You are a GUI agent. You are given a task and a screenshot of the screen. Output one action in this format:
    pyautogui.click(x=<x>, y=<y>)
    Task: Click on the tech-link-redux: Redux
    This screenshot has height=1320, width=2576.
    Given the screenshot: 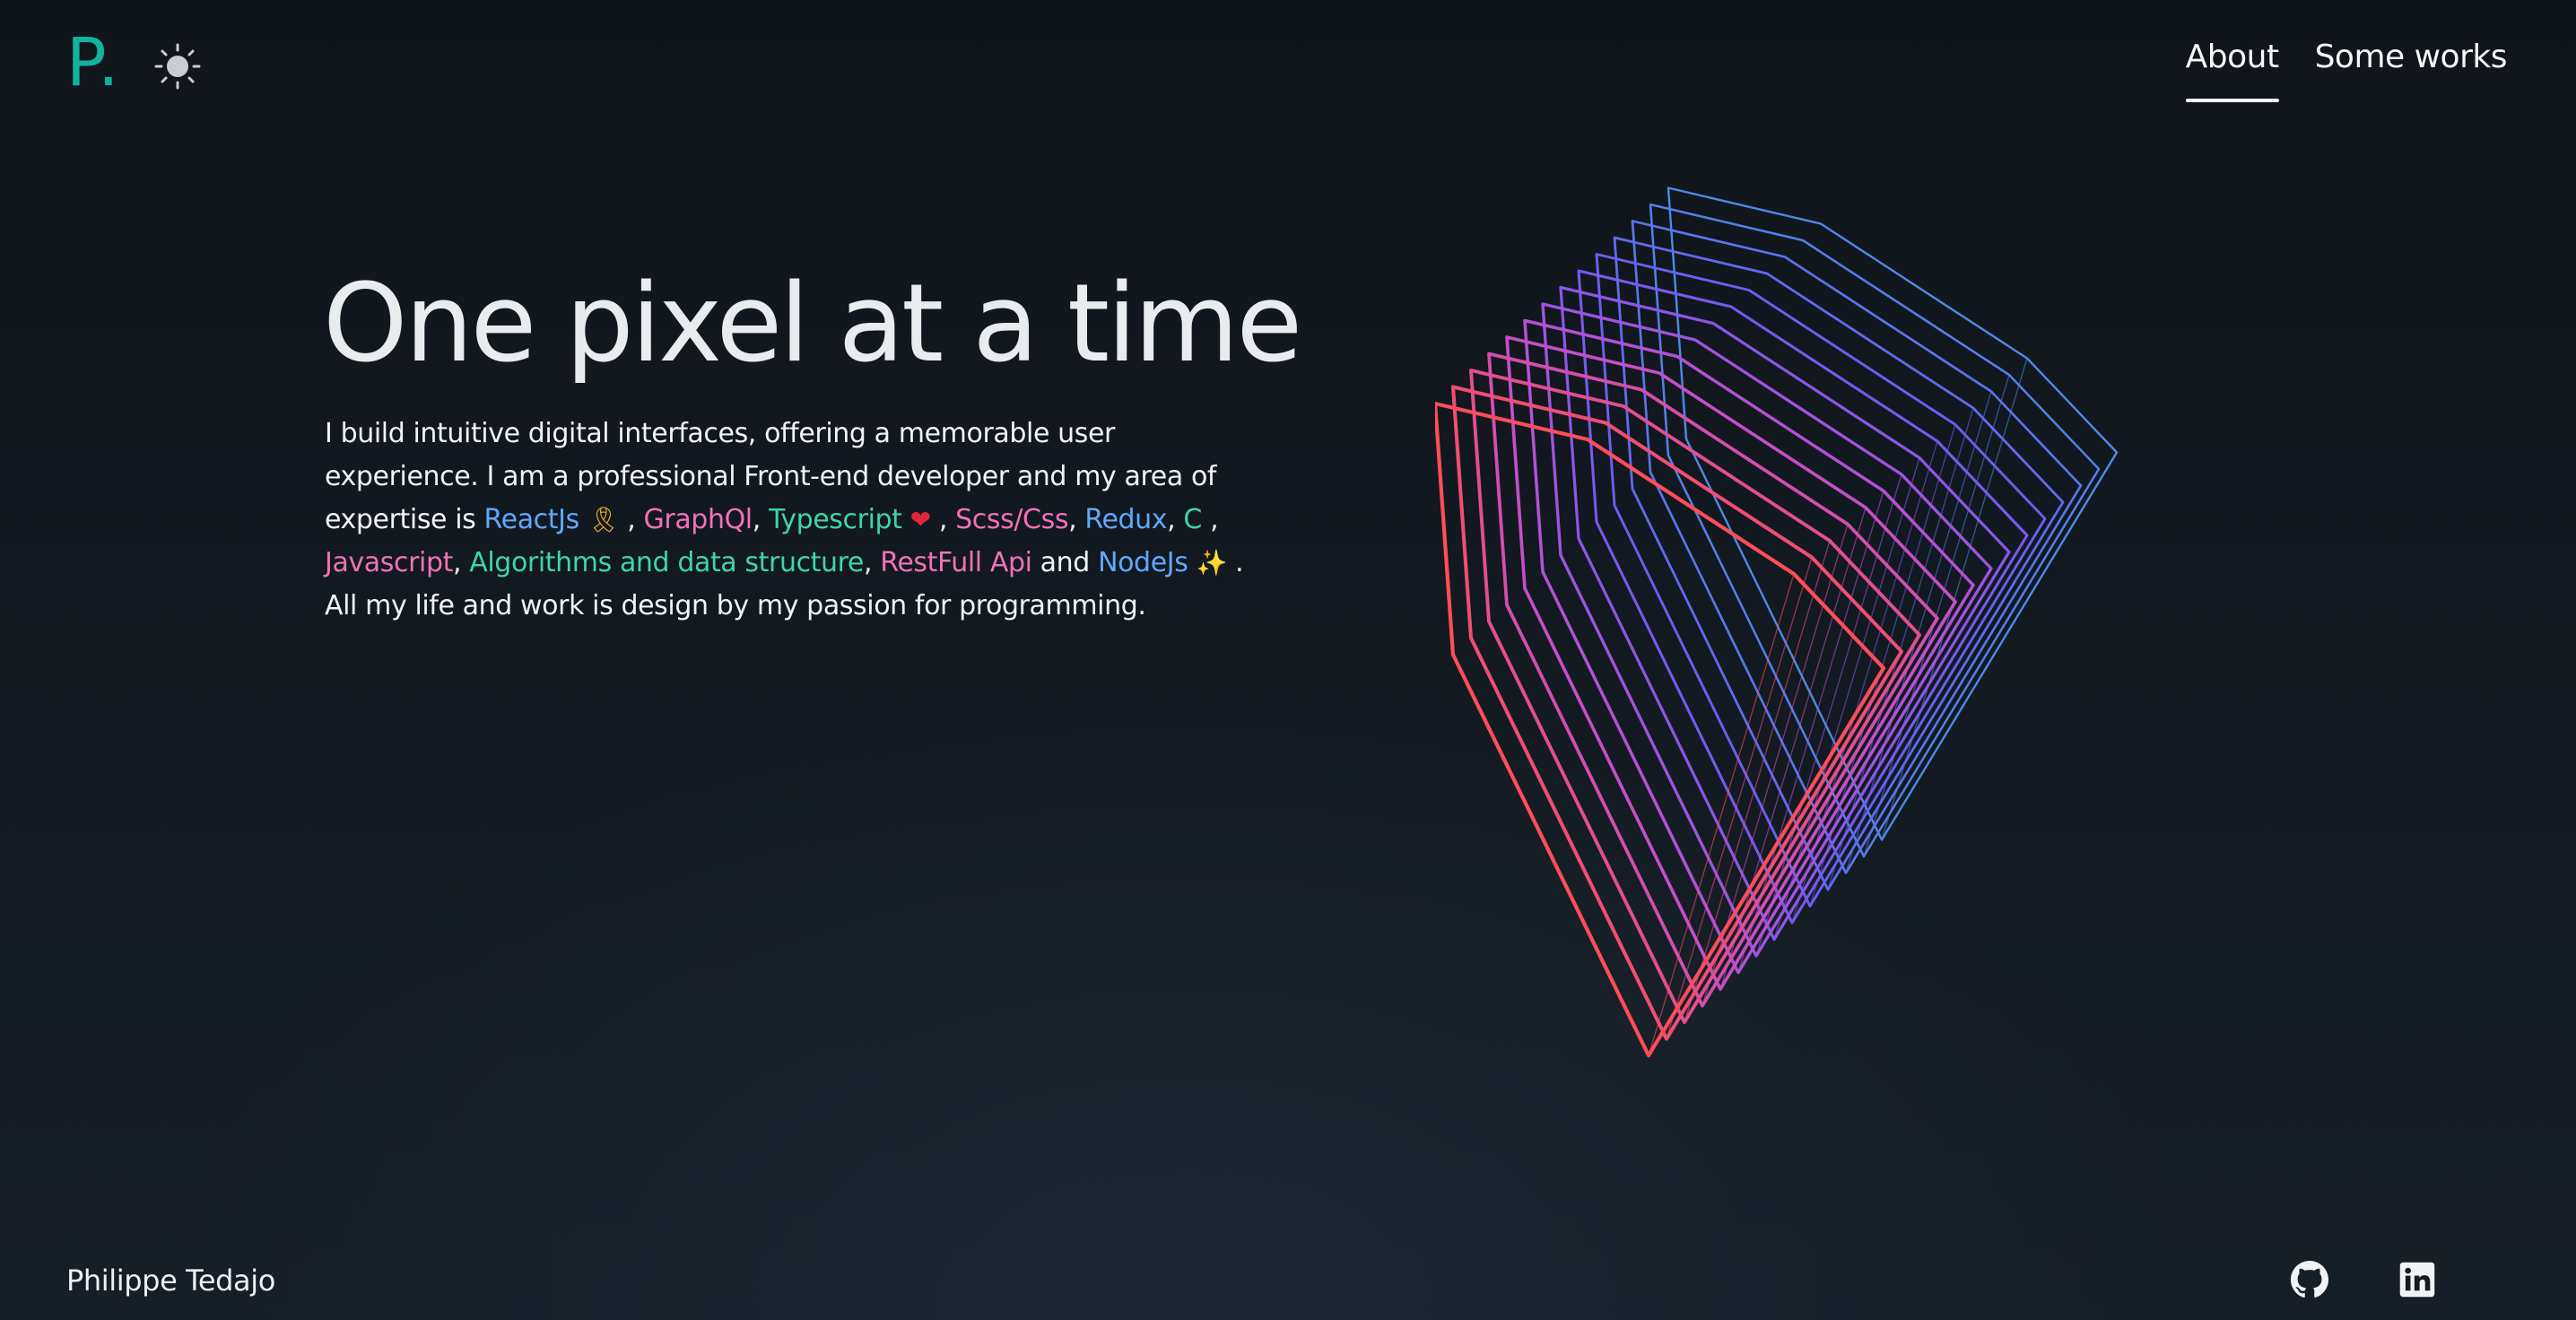 What is the action you would take?
    pyautogui.click(x=1125, y=519)
    